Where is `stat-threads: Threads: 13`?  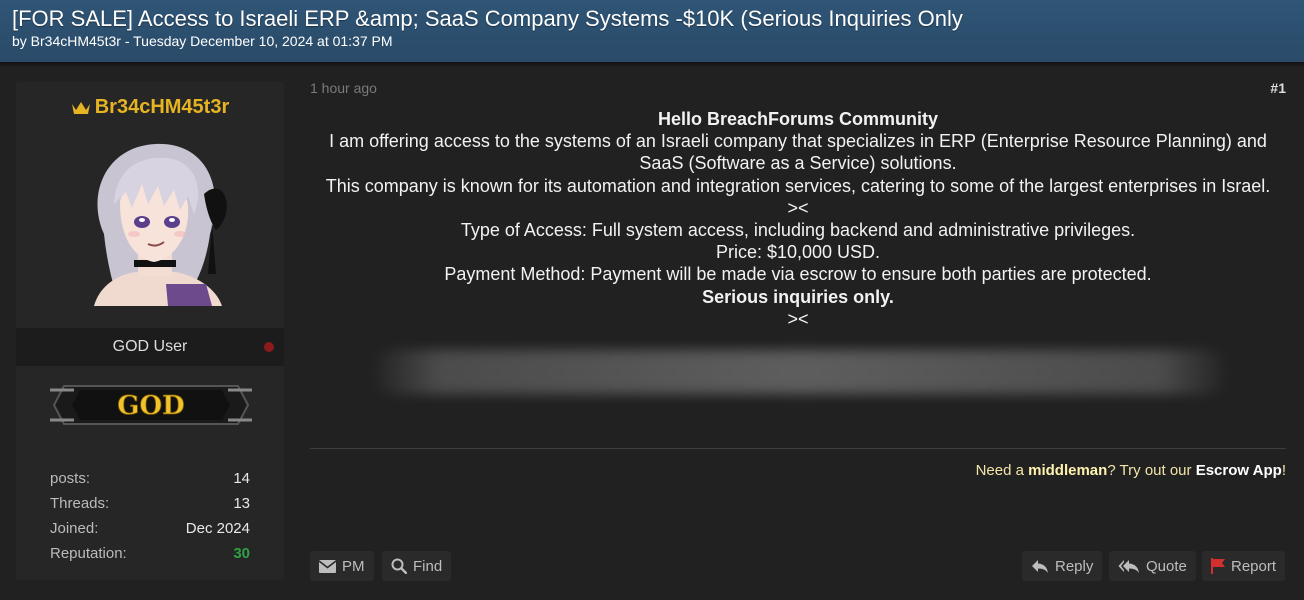
stat-threads: Threads: 13 is located at coordinates (150, 503).